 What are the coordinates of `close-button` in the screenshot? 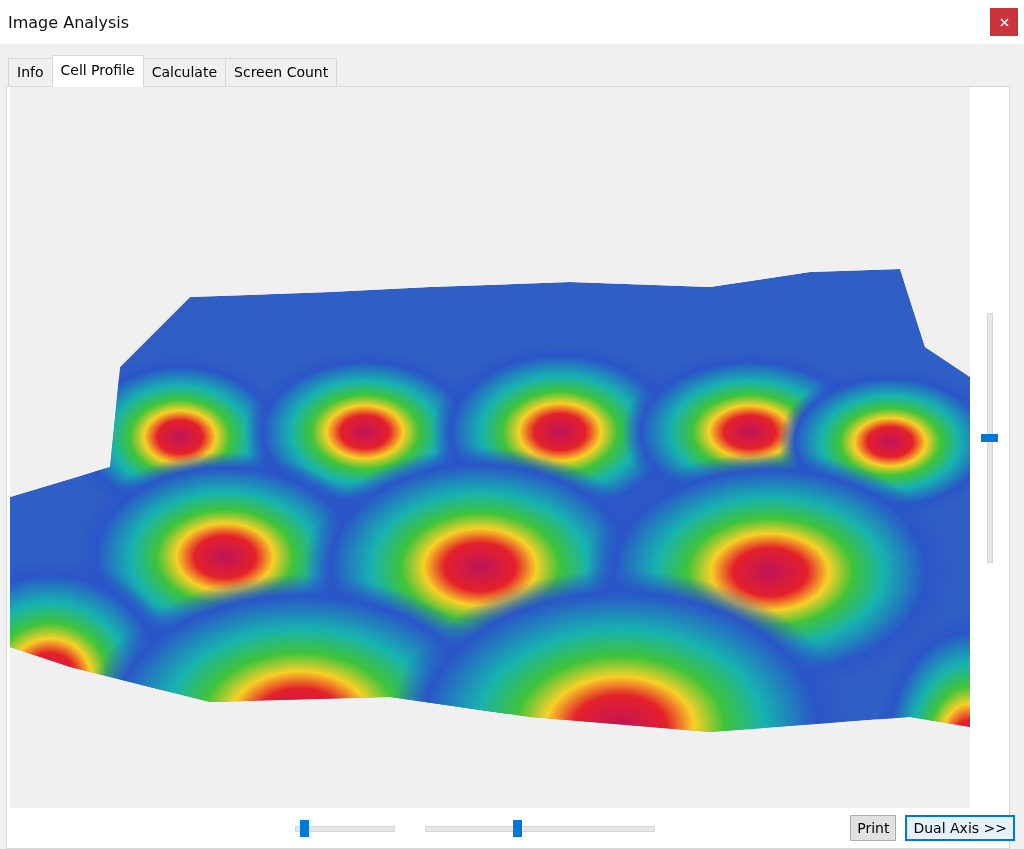 It's located at (1004, 22).